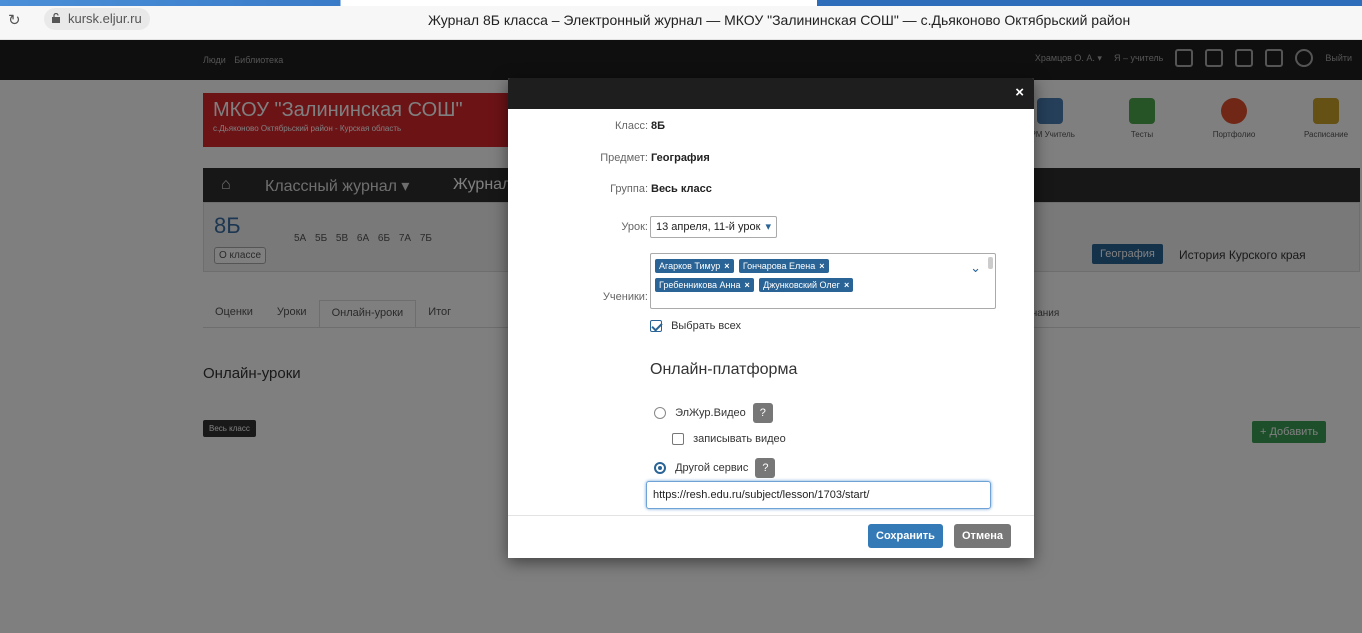 The height and width of the screenshot is (633, 1362). I want to click on students-label: Ученики:, so click(625, 297).